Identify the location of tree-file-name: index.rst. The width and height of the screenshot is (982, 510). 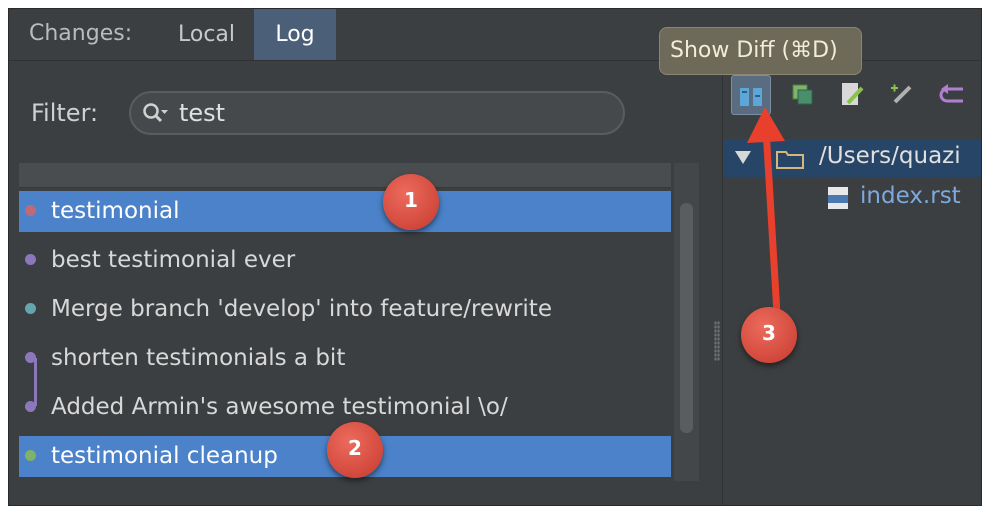
(910, 196).